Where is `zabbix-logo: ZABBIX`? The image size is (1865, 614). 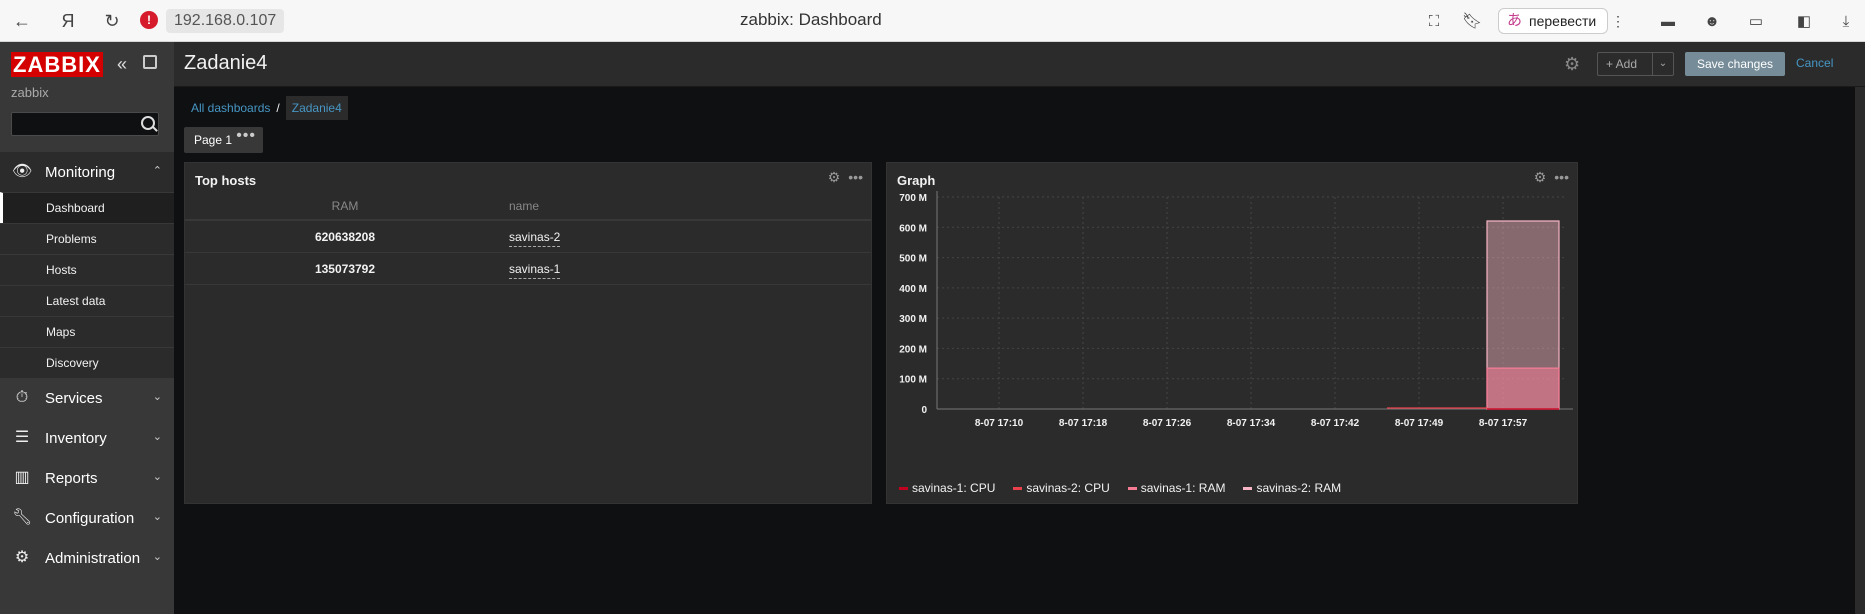
zabbix-logo: ZABBIX is located at coordinates (57, 64).